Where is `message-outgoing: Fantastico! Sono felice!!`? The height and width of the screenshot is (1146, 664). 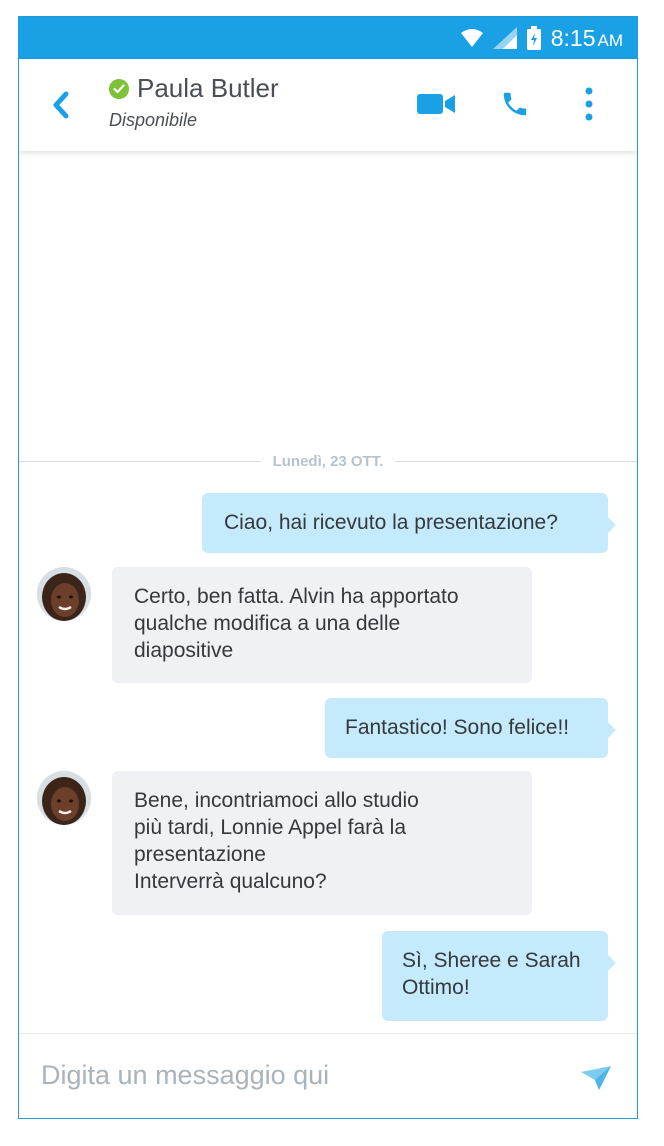
message-outgoing: Fantastico! Sono felice!! is located at coordinates (470, 728).